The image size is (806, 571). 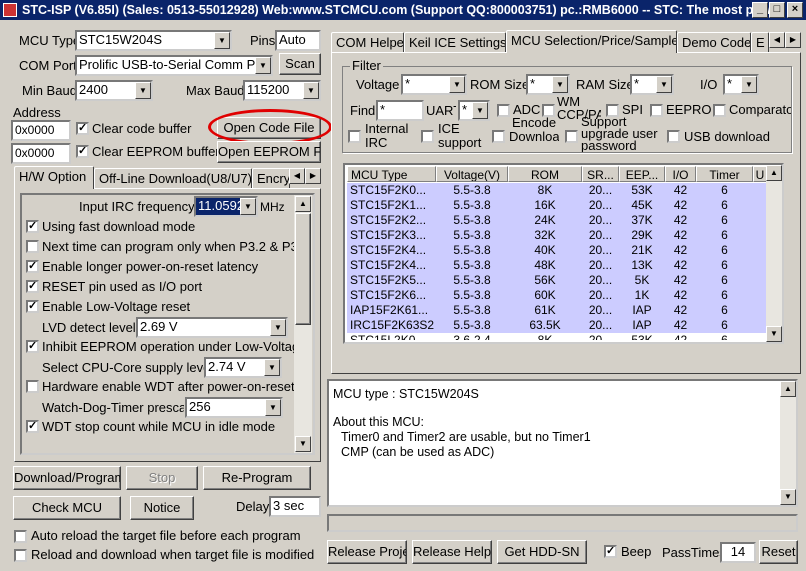 What do you see at coordinates (269, 152) in the screenshot?
I see `open-eeprom-file-button: Open EEPROM File` at bounding box center [269, 152].